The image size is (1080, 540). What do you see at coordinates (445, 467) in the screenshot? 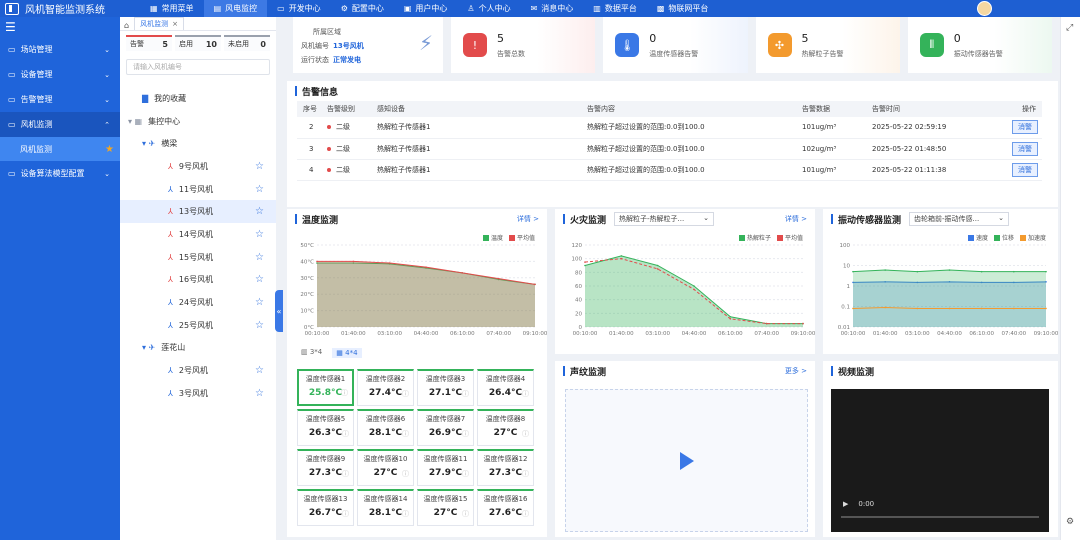
I see `sensor-card: 温度传感器11 27.9°C ⓘ` at bounding box center [445, 467].